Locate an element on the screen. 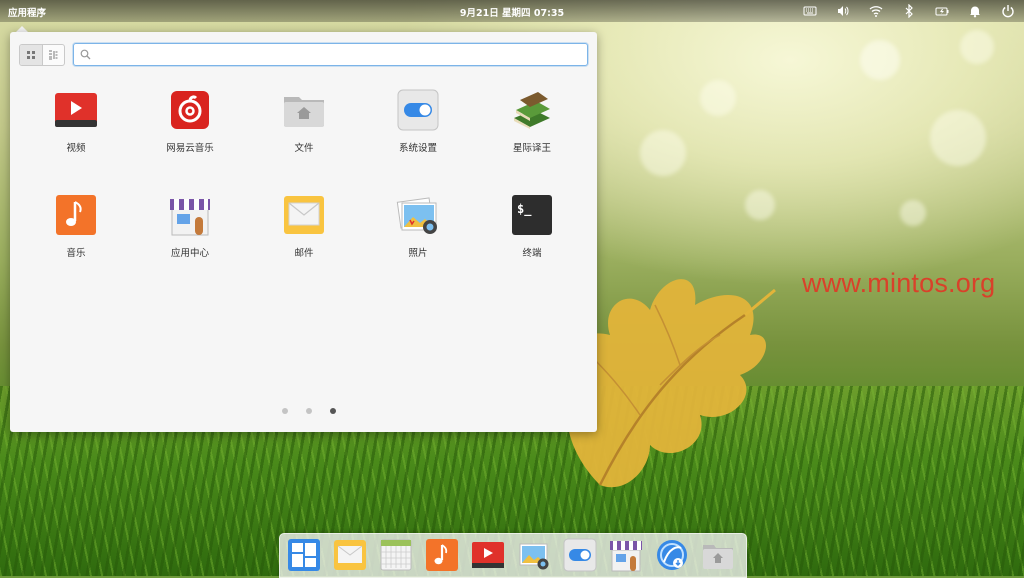 The height and width of the screenshot is (578, 1024). view-mode-switcher is located at coordinates (42, 55).